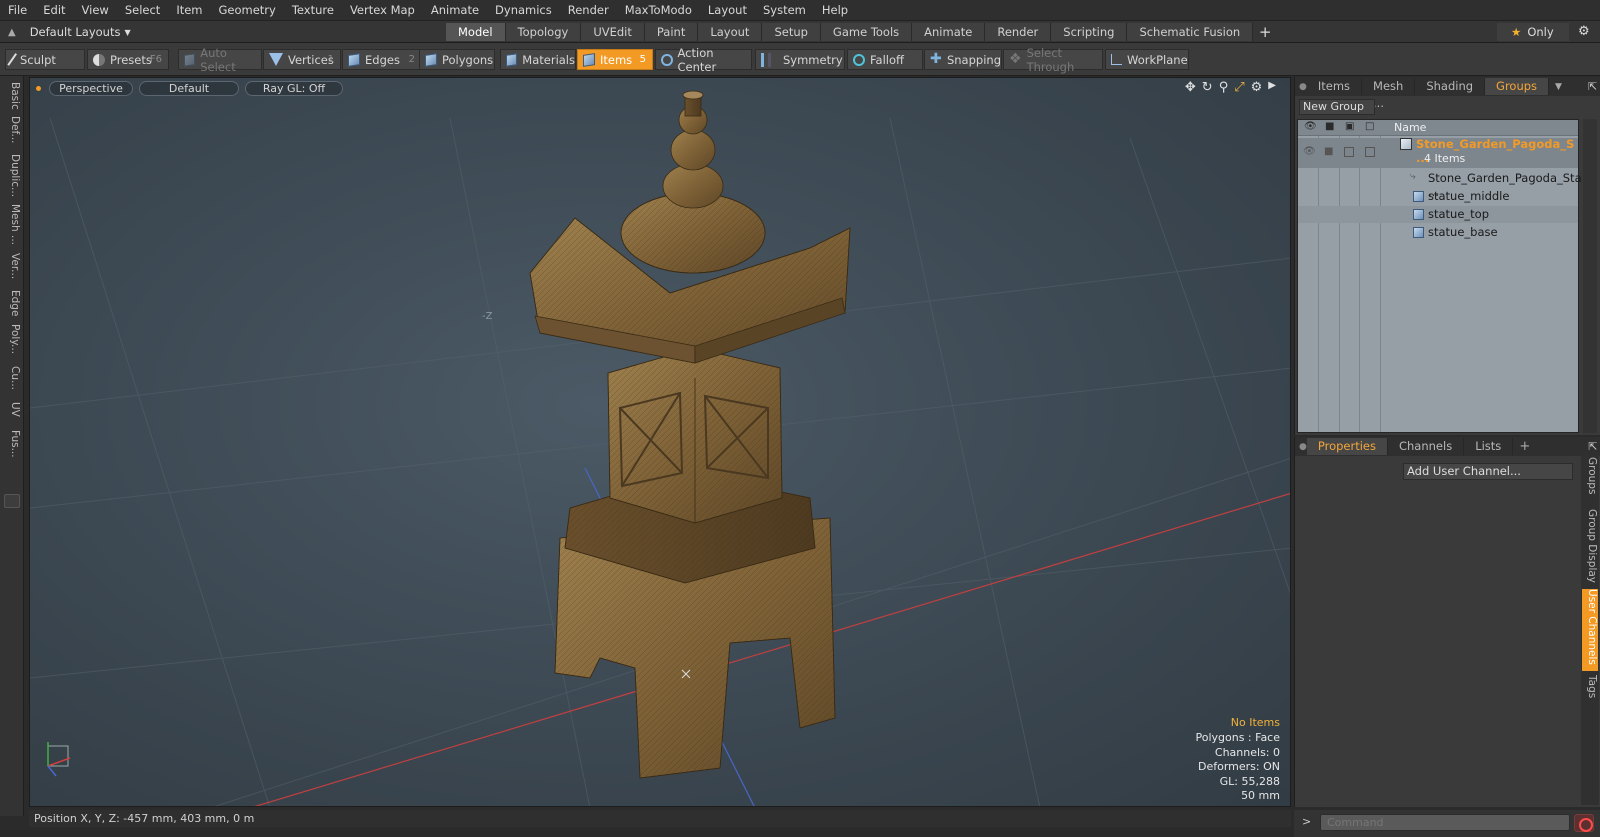  I want to click on side-tab-group-display: Group Display, so click(1590, 547).